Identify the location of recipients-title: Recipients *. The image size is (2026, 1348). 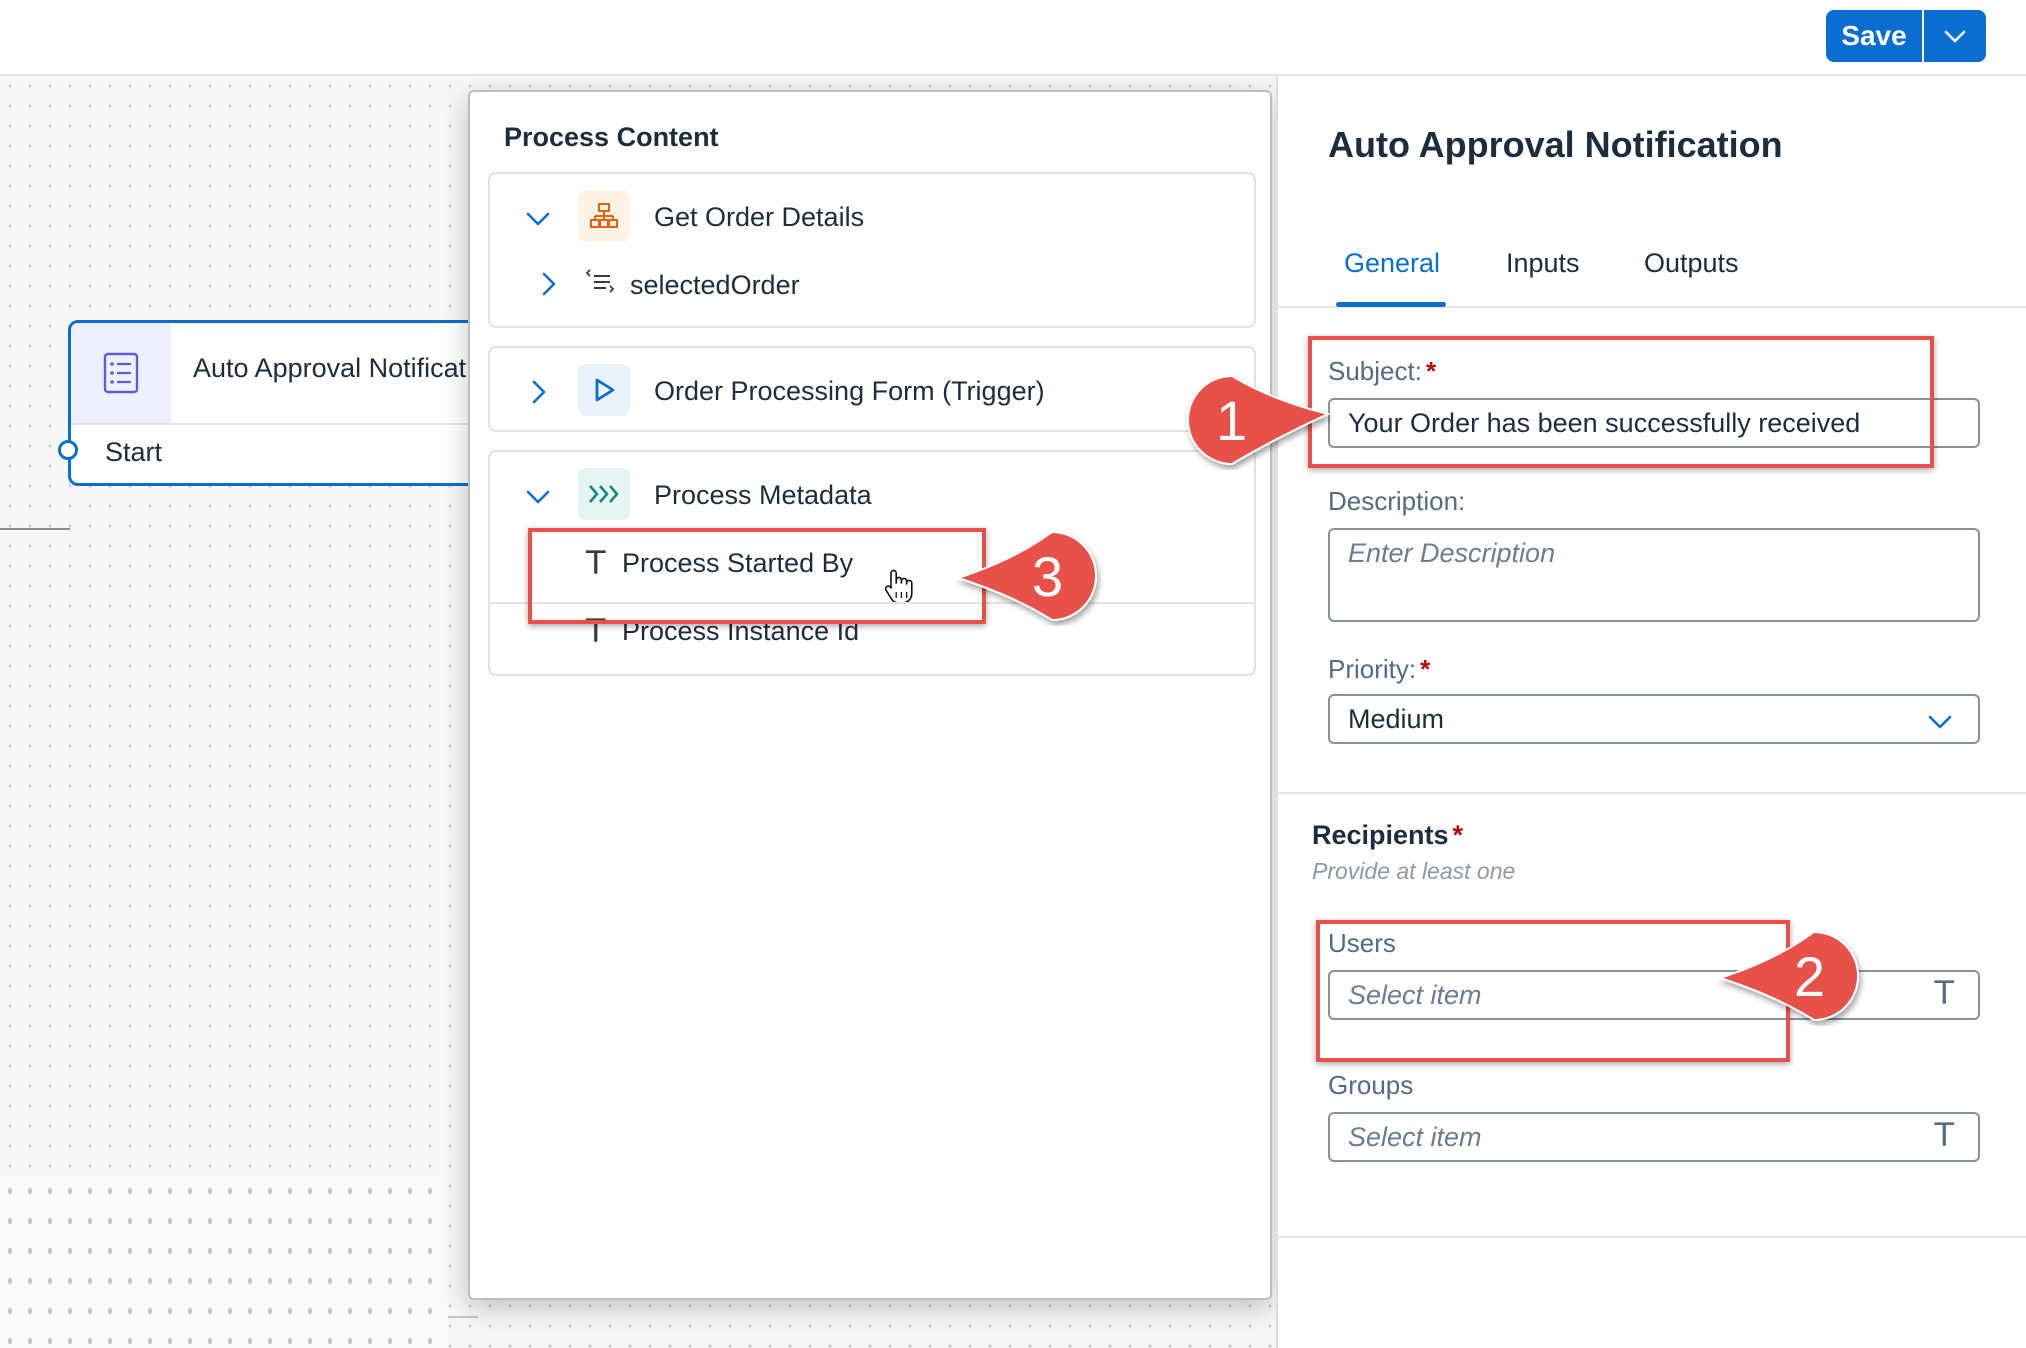
(1388, 835).